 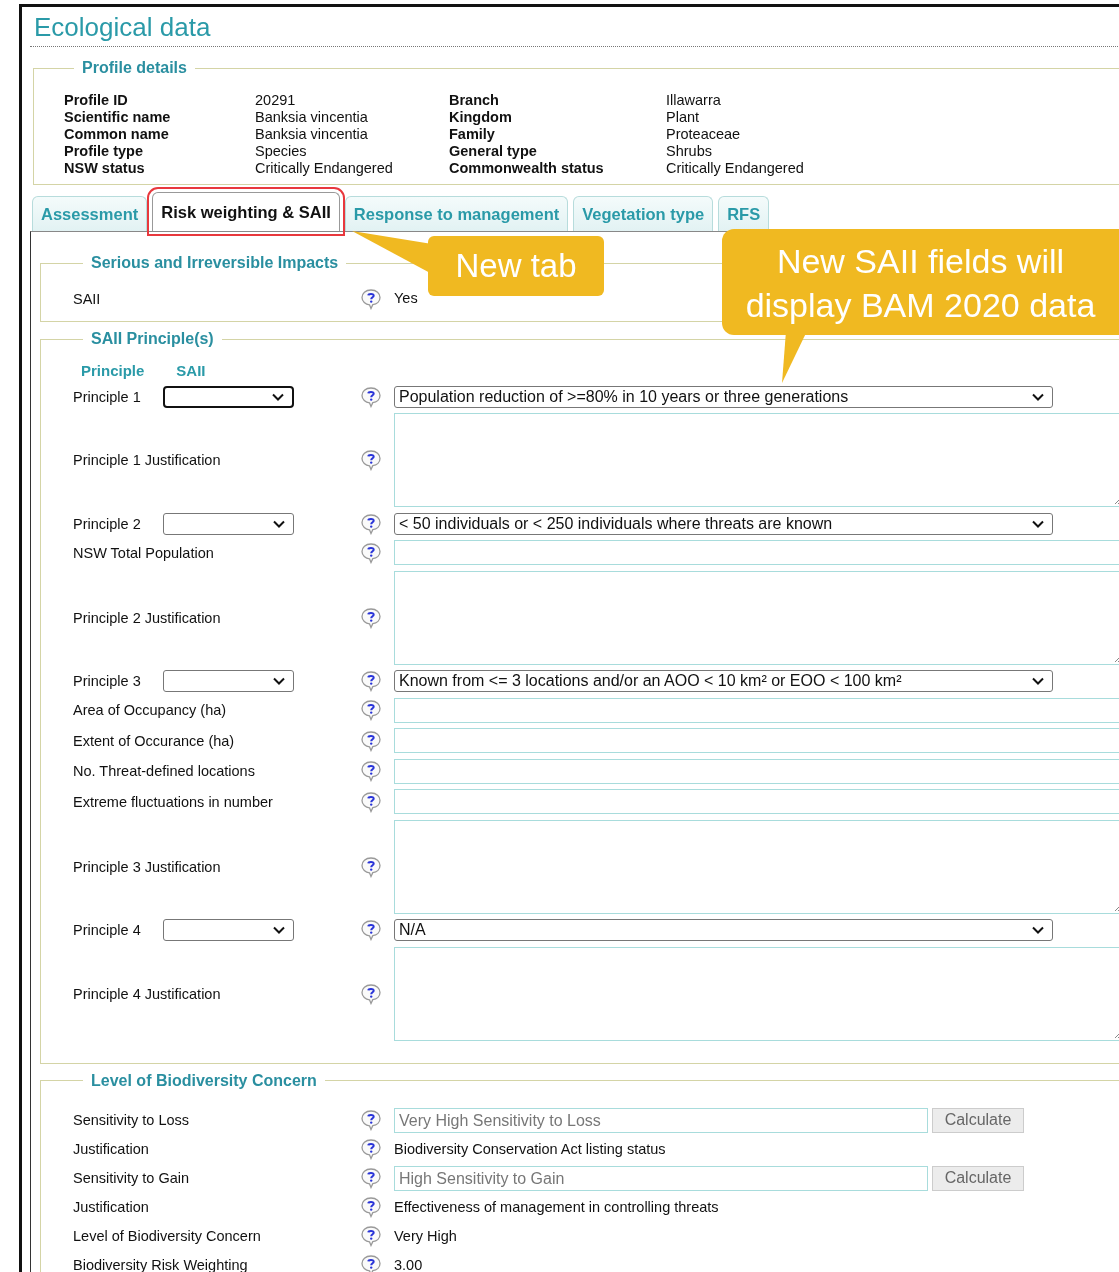 I want to click on field-label: Extent of Occurance (ha), so click(x=154, y=740).